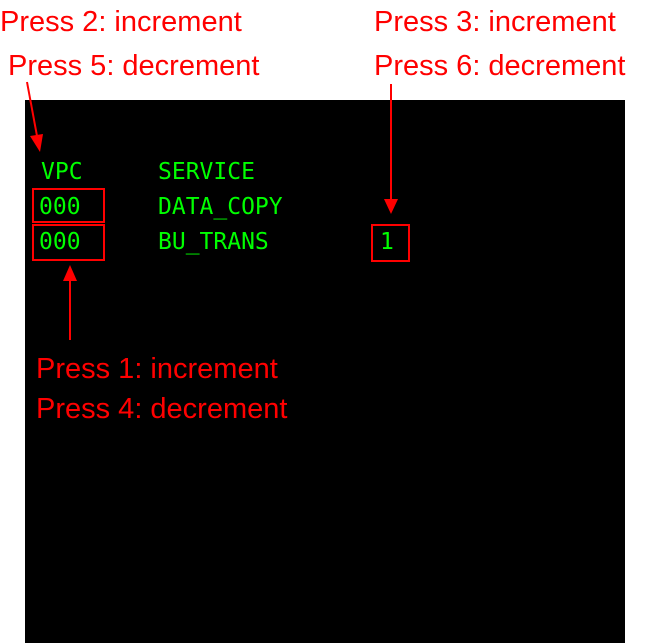 Image resolution: width=657 pixels, height=643 pixels. Describe the element at coordinates (36, 143) in the screenshot. I see `arrowhead-vpc-header` at that location.